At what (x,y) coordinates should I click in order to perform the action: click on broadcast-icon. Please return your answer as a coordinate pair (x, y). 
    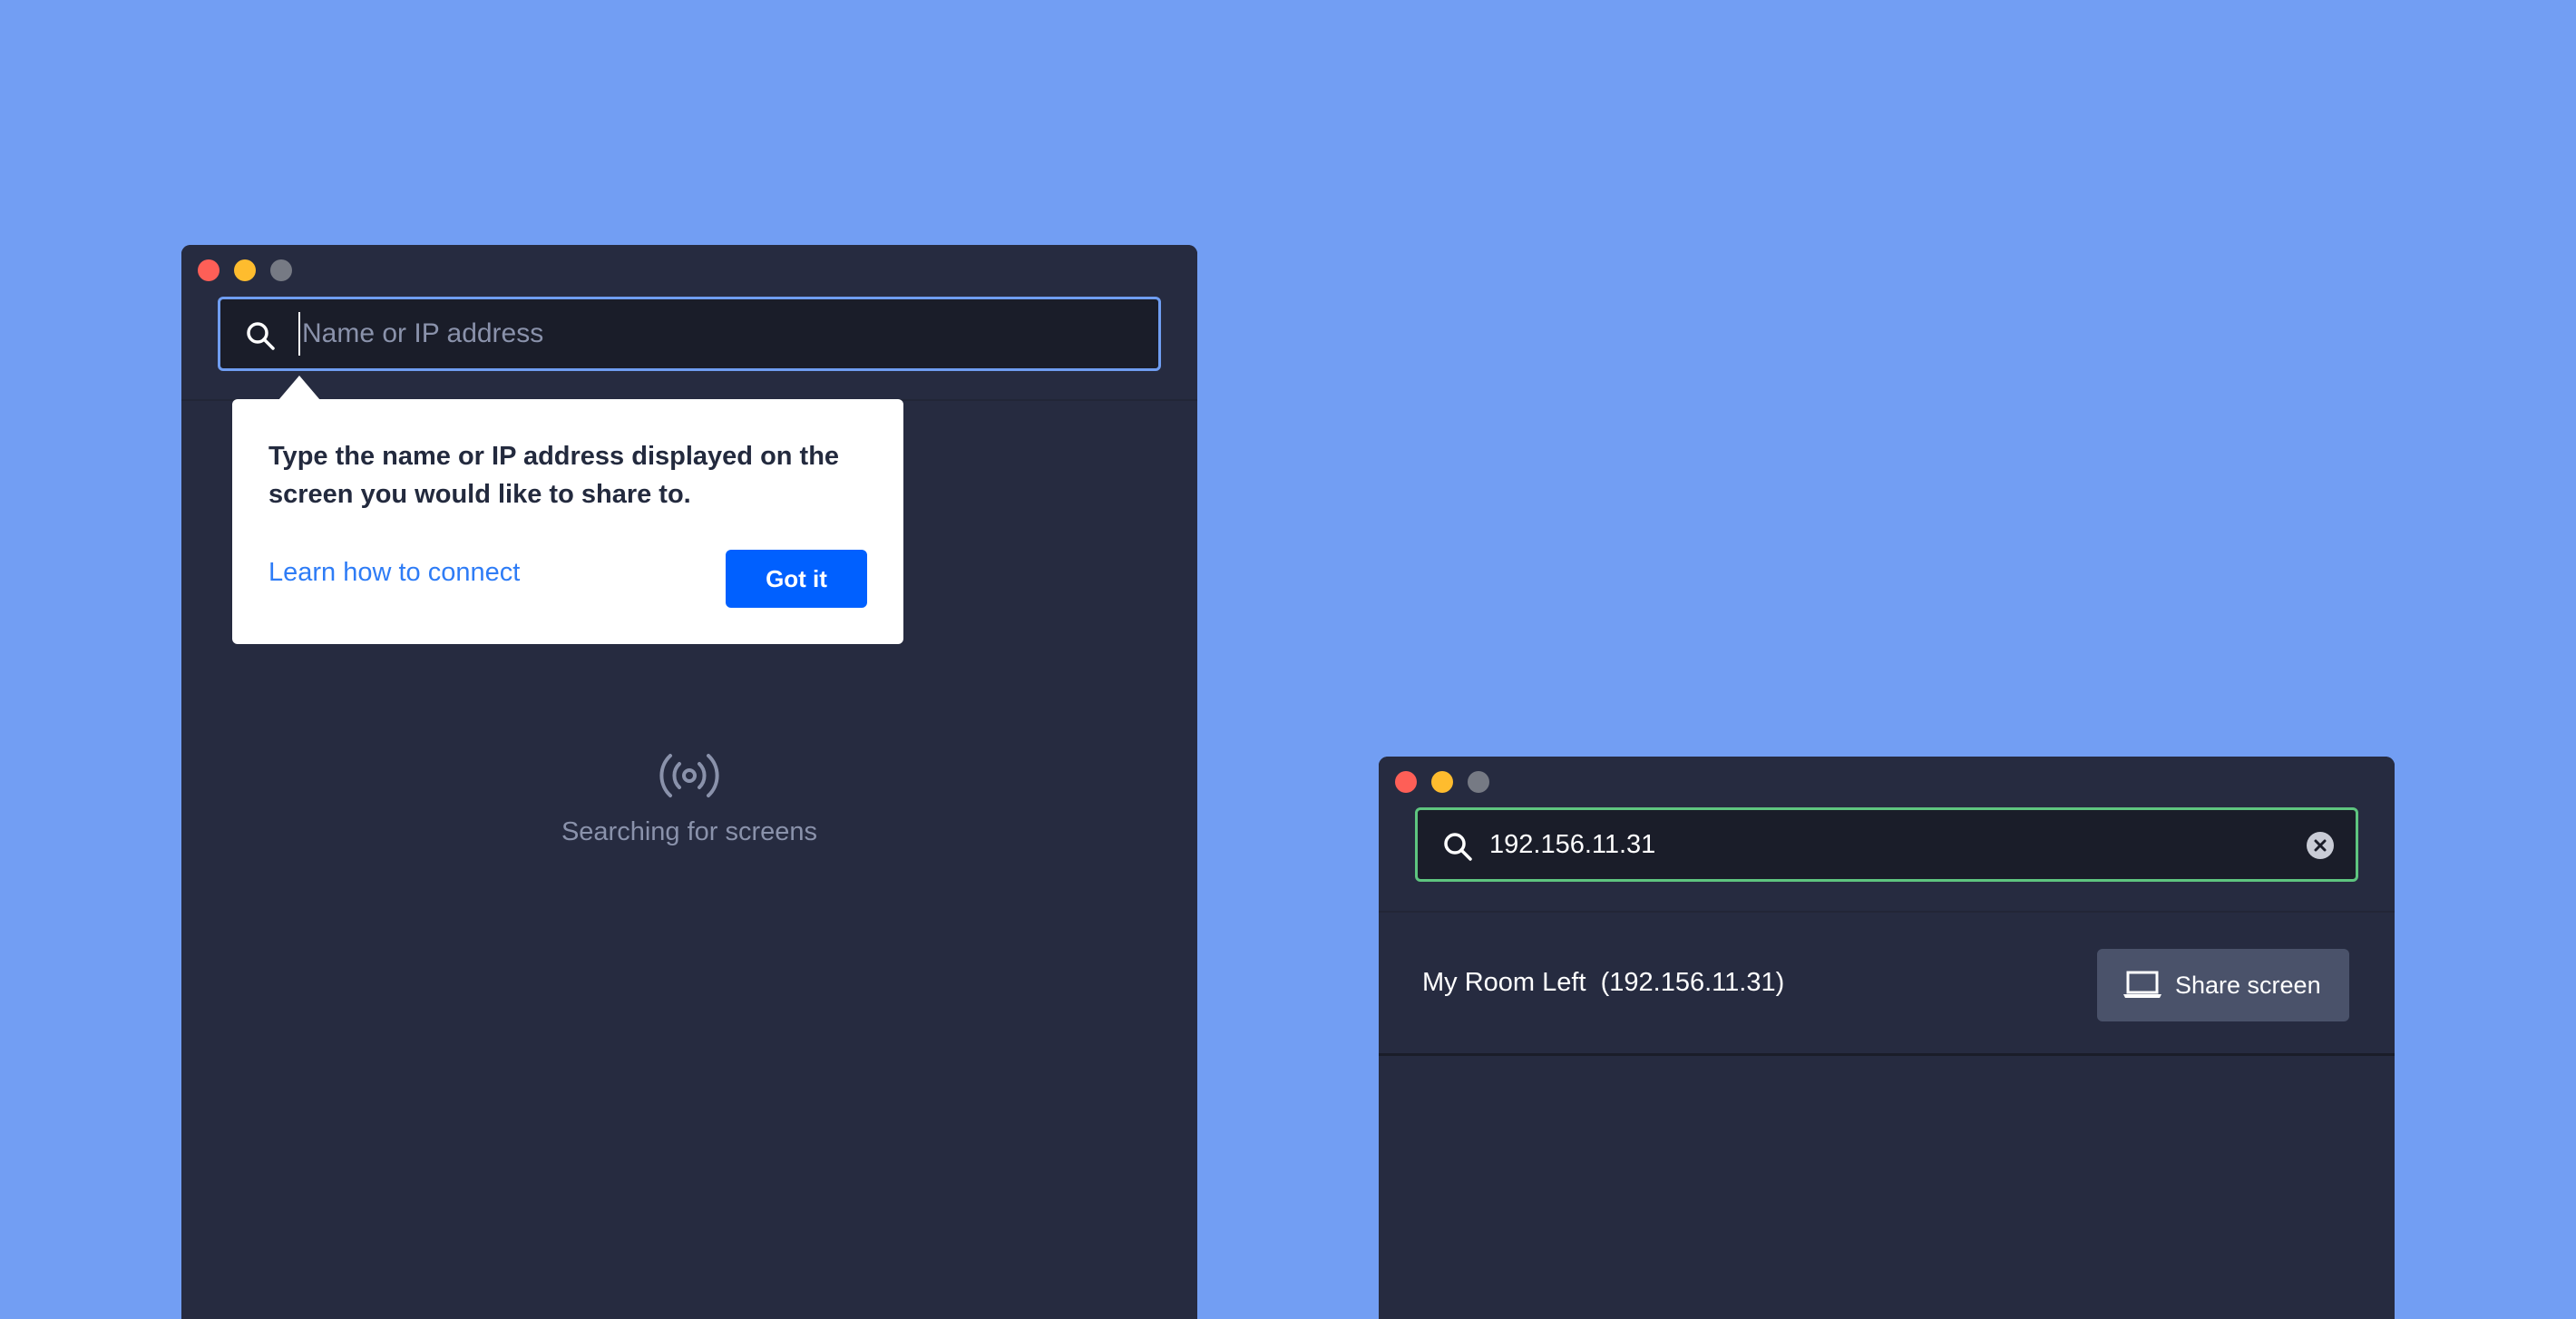
    Looking at the image, I should click on (689, 775).